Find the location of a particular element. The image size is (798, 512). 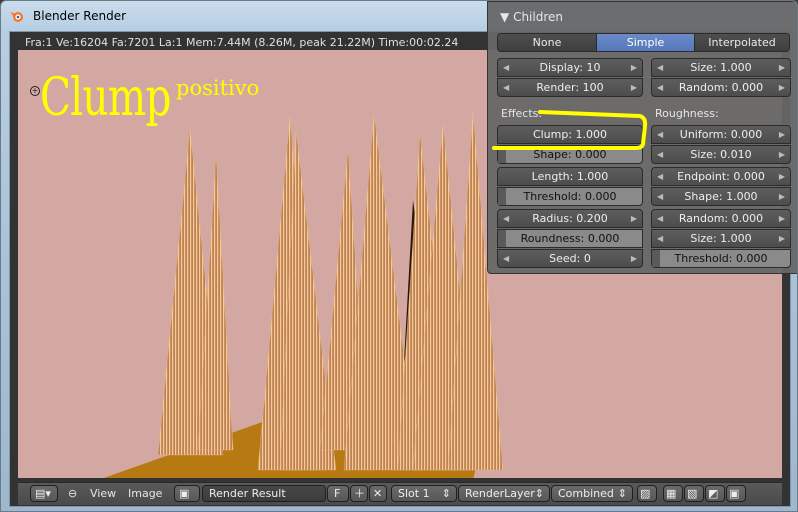

render-layer-select: RenderLayer ⇕ is located at coordinates (504, 493).